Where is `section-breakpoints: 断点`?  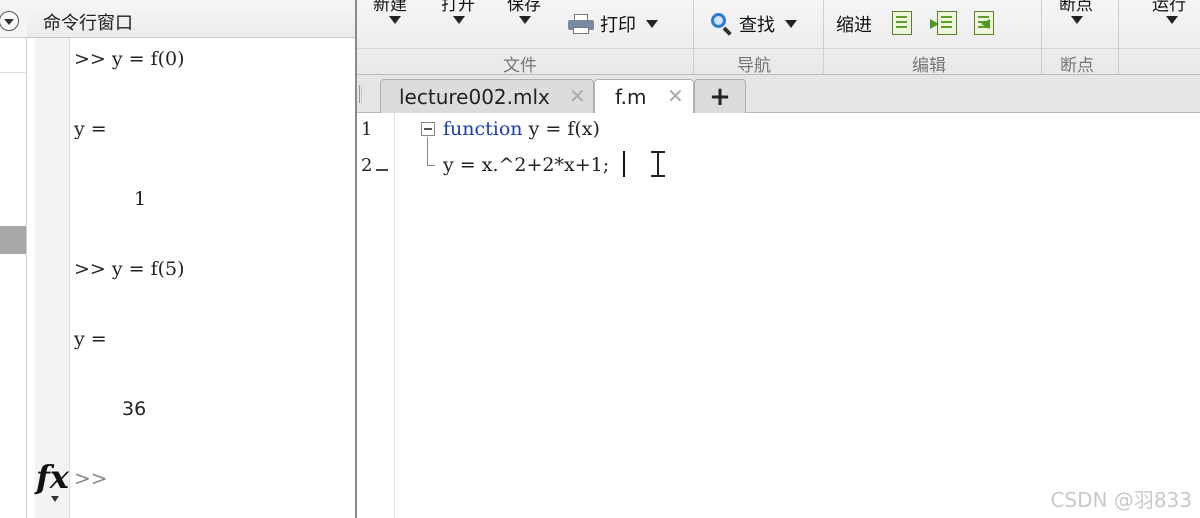 section-breakpoints: 断点 is located at coordinates (1077, 66).